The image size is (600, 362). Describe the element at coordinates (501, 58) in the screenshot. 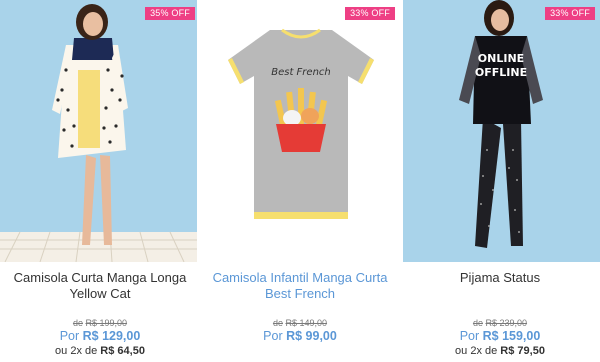

I see `shirt-print-text: ONLINE` at that location.